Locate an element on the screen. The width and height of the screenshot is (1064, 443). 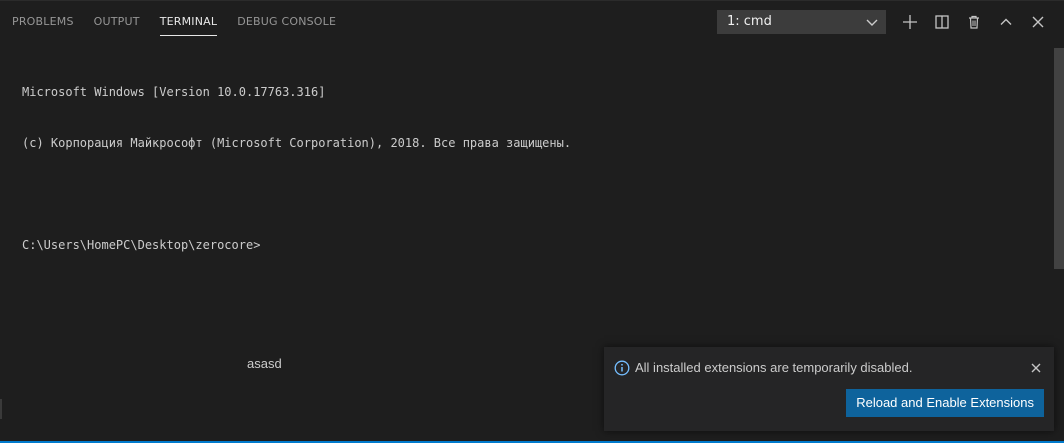
terminal-select: 1: cmd is located at coordinates (801, 22).